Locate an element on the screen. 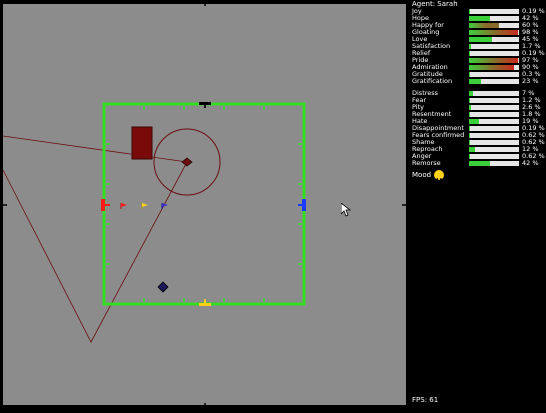  fps-counter: FPS: 61 is located at coordinates (425, 400).